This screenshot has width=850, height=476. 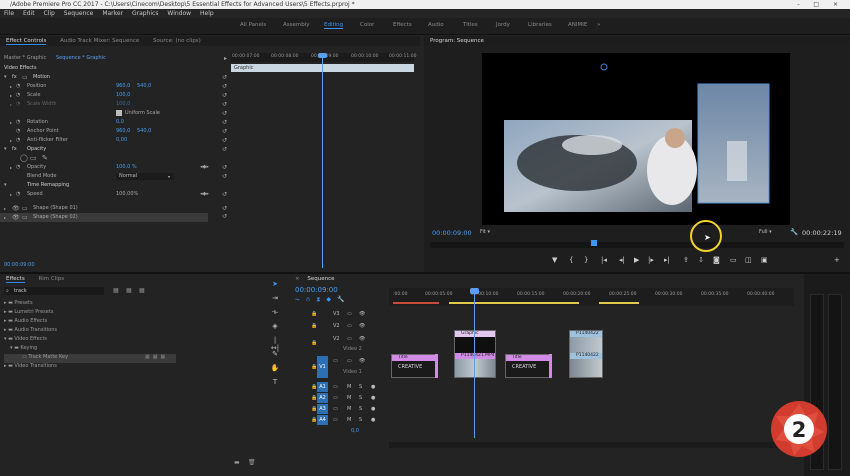 I want to click on menu-graphics: Graphics, so click(x=145, y=13).